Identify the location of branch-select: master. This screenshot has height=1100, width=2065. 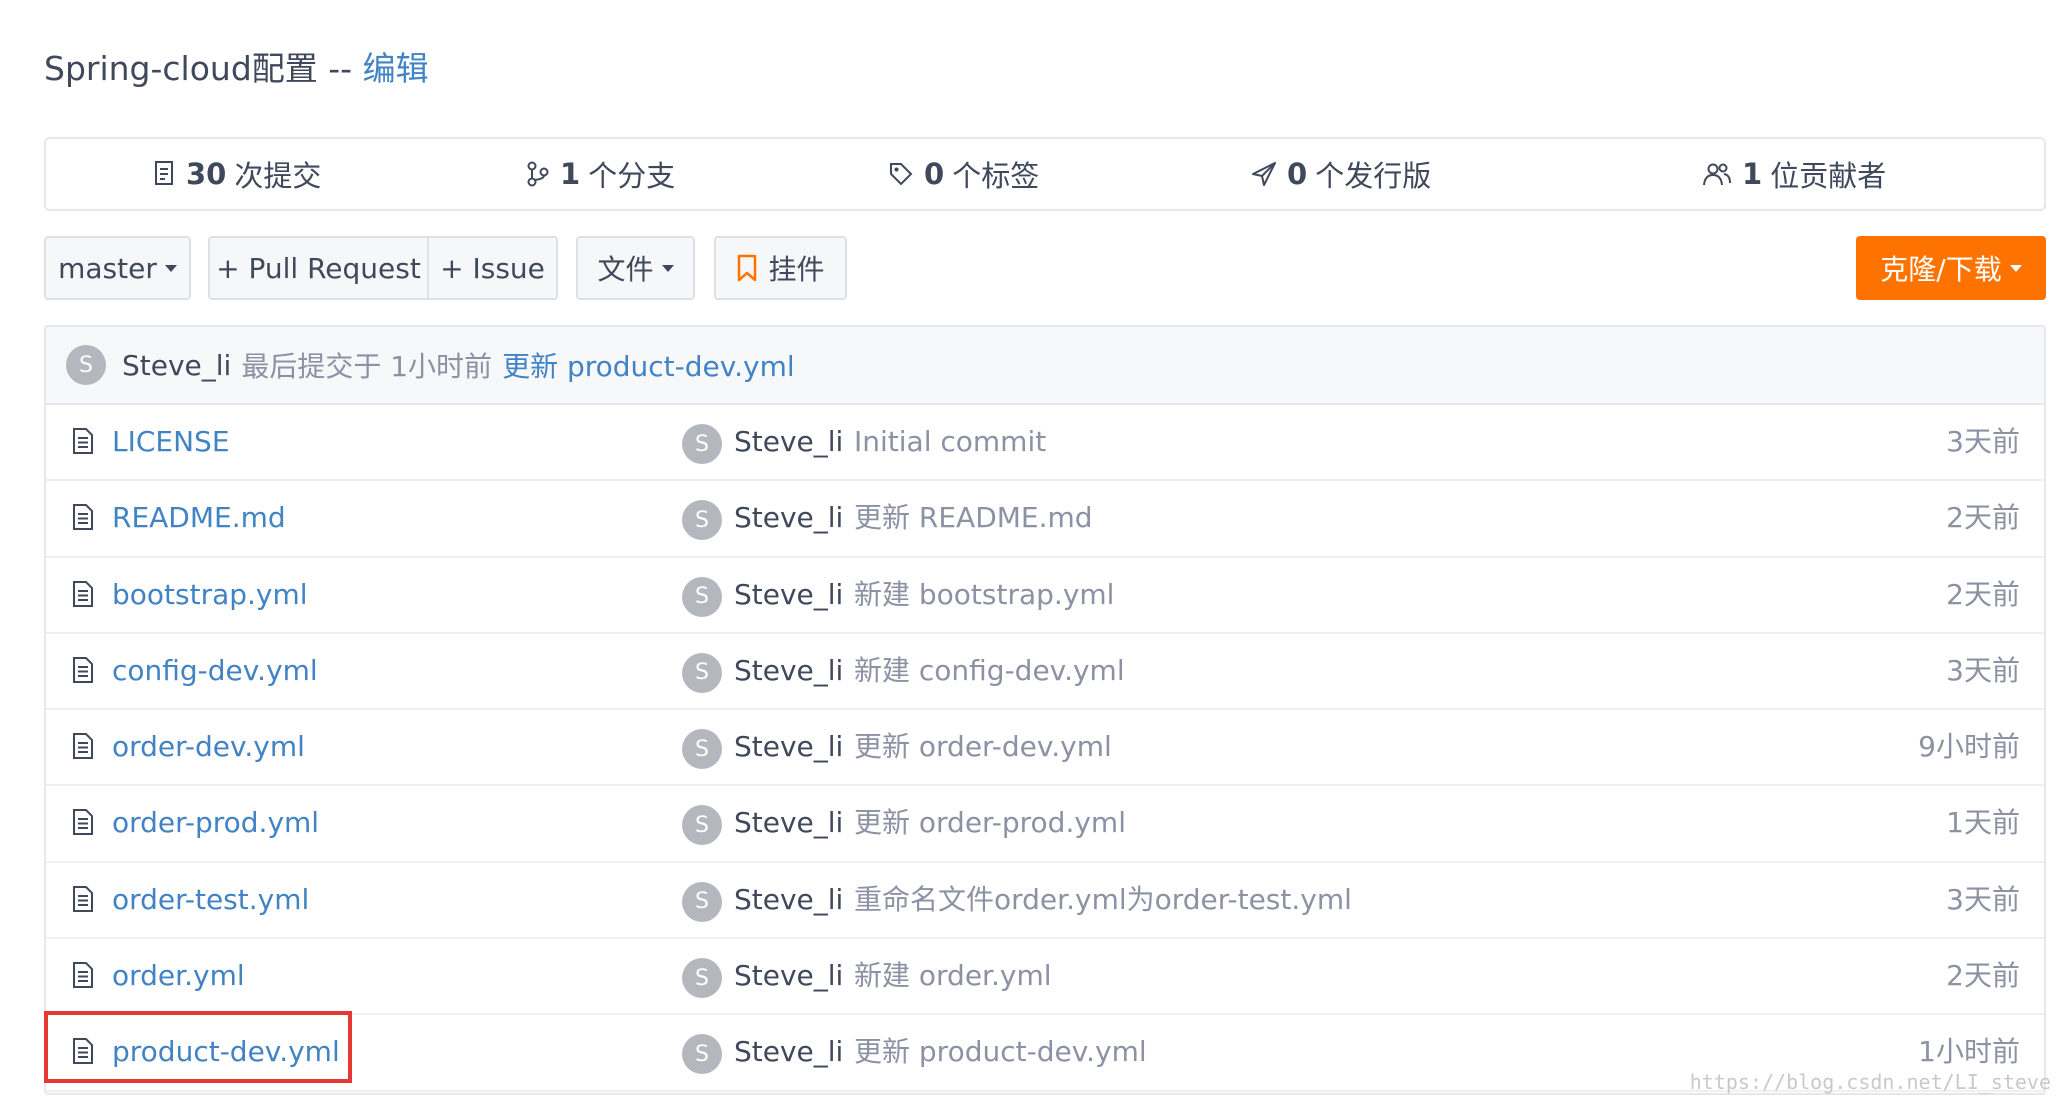
(117, 268).